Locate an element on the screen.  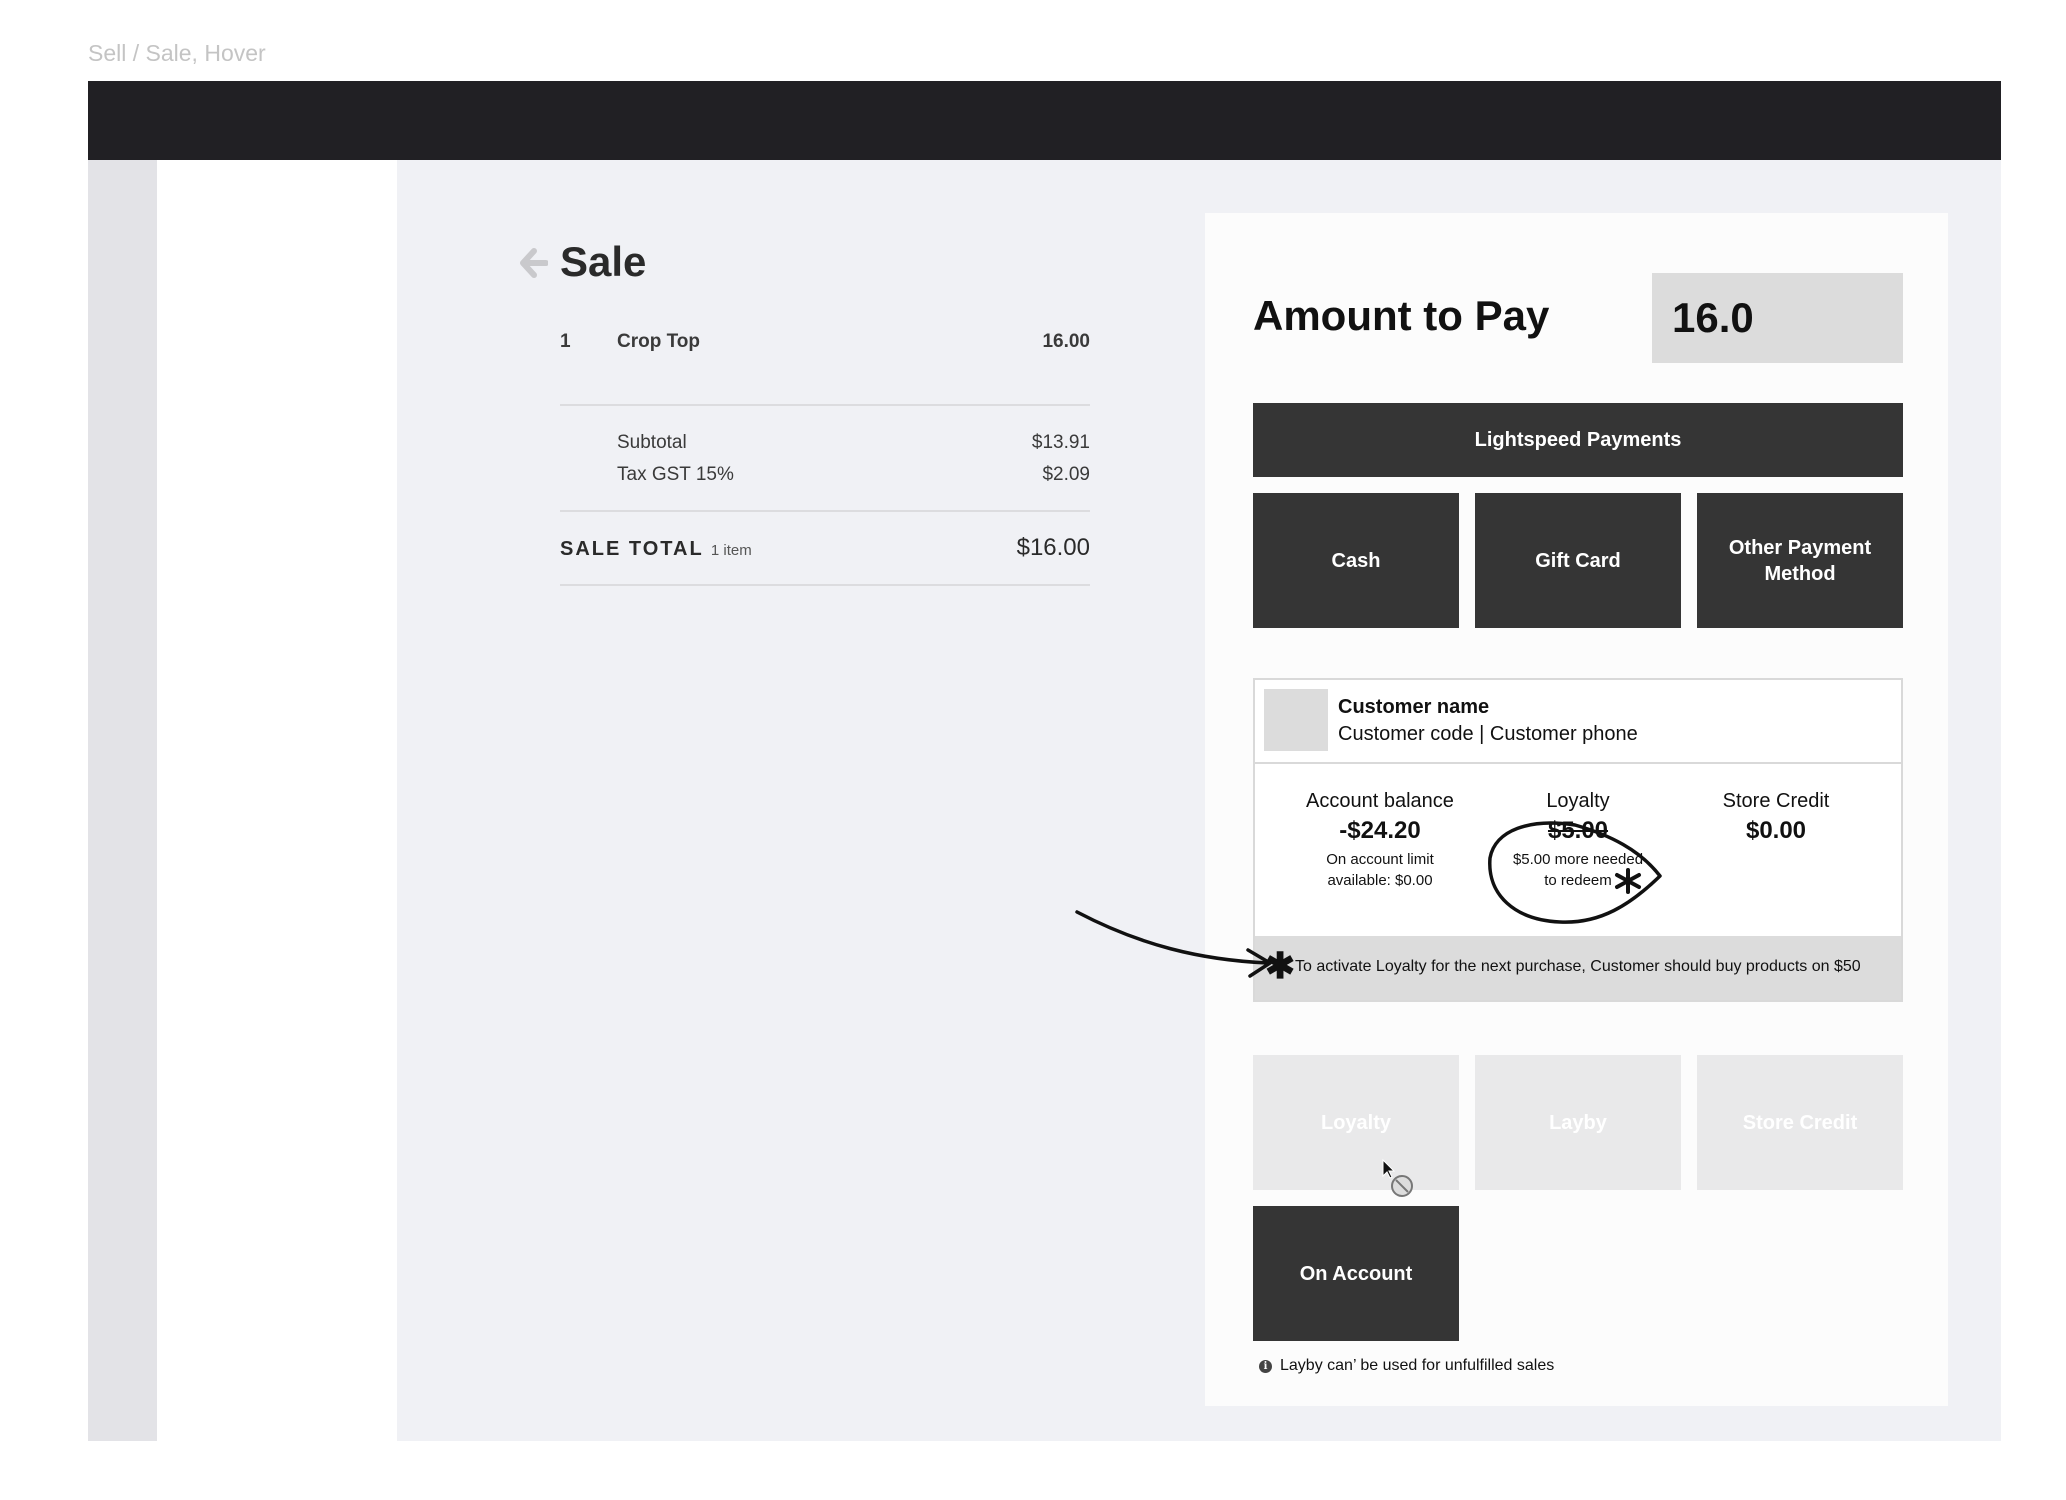
back-arrow-icon is located at coordinates (533, 263).